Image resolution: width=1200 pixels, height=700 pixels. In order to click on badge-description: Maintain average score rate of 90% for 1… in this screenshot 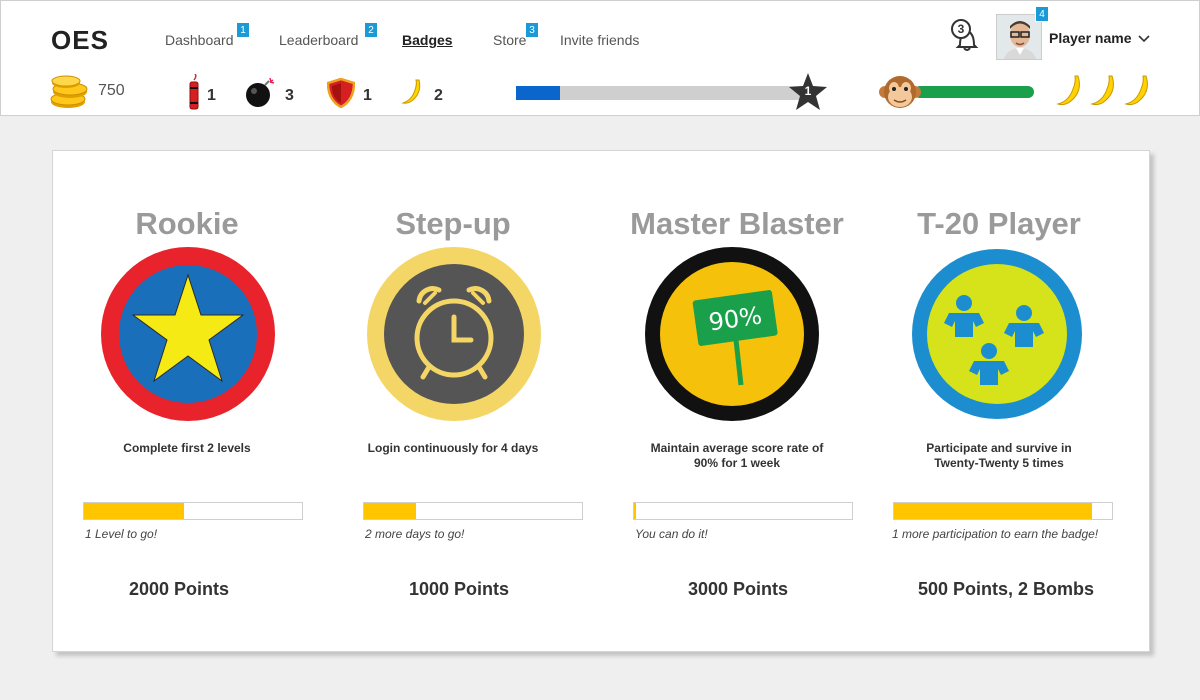, I will do `click(737, 455)`.